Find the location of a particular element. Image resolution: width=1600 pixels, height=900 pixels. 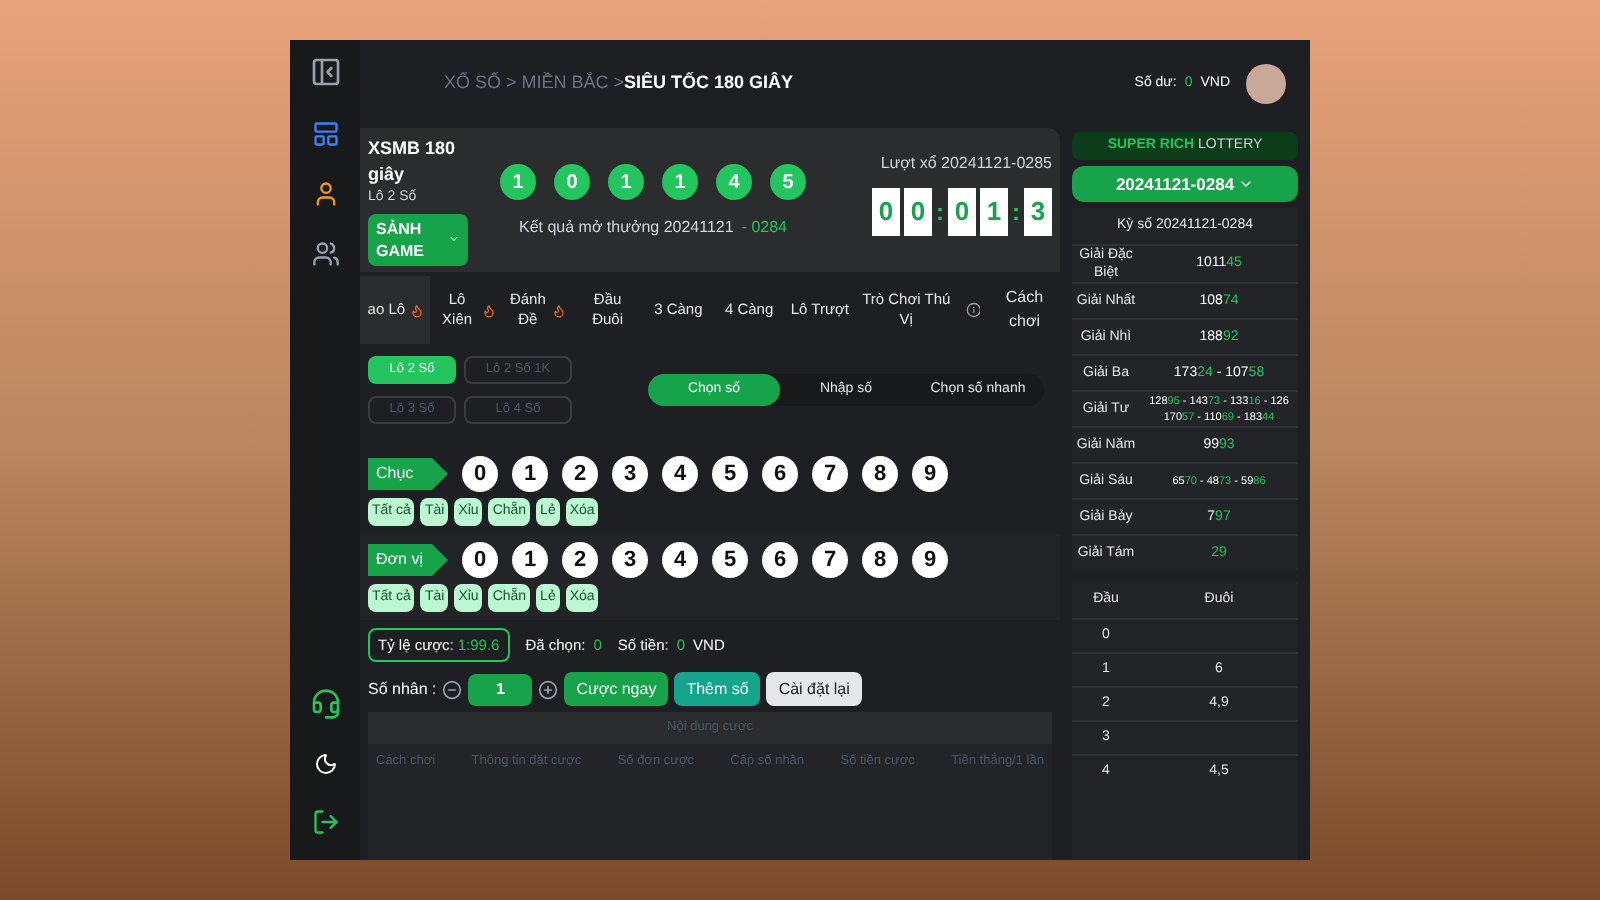

moon-icon is located at coordinates (325, 764).